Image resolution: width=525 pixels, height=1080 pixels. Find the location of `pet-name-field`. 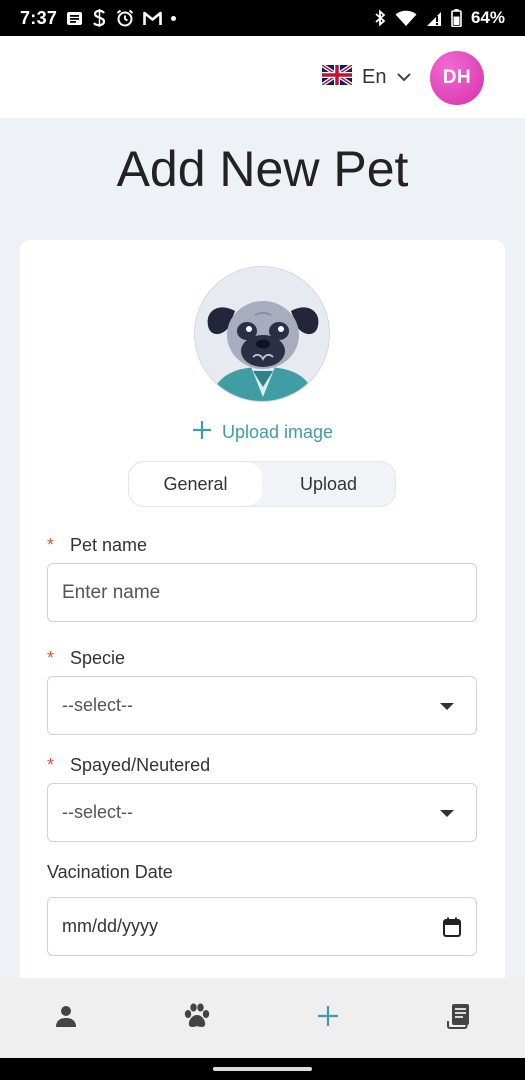

pet-name-field is located at coordinates (262, 592).